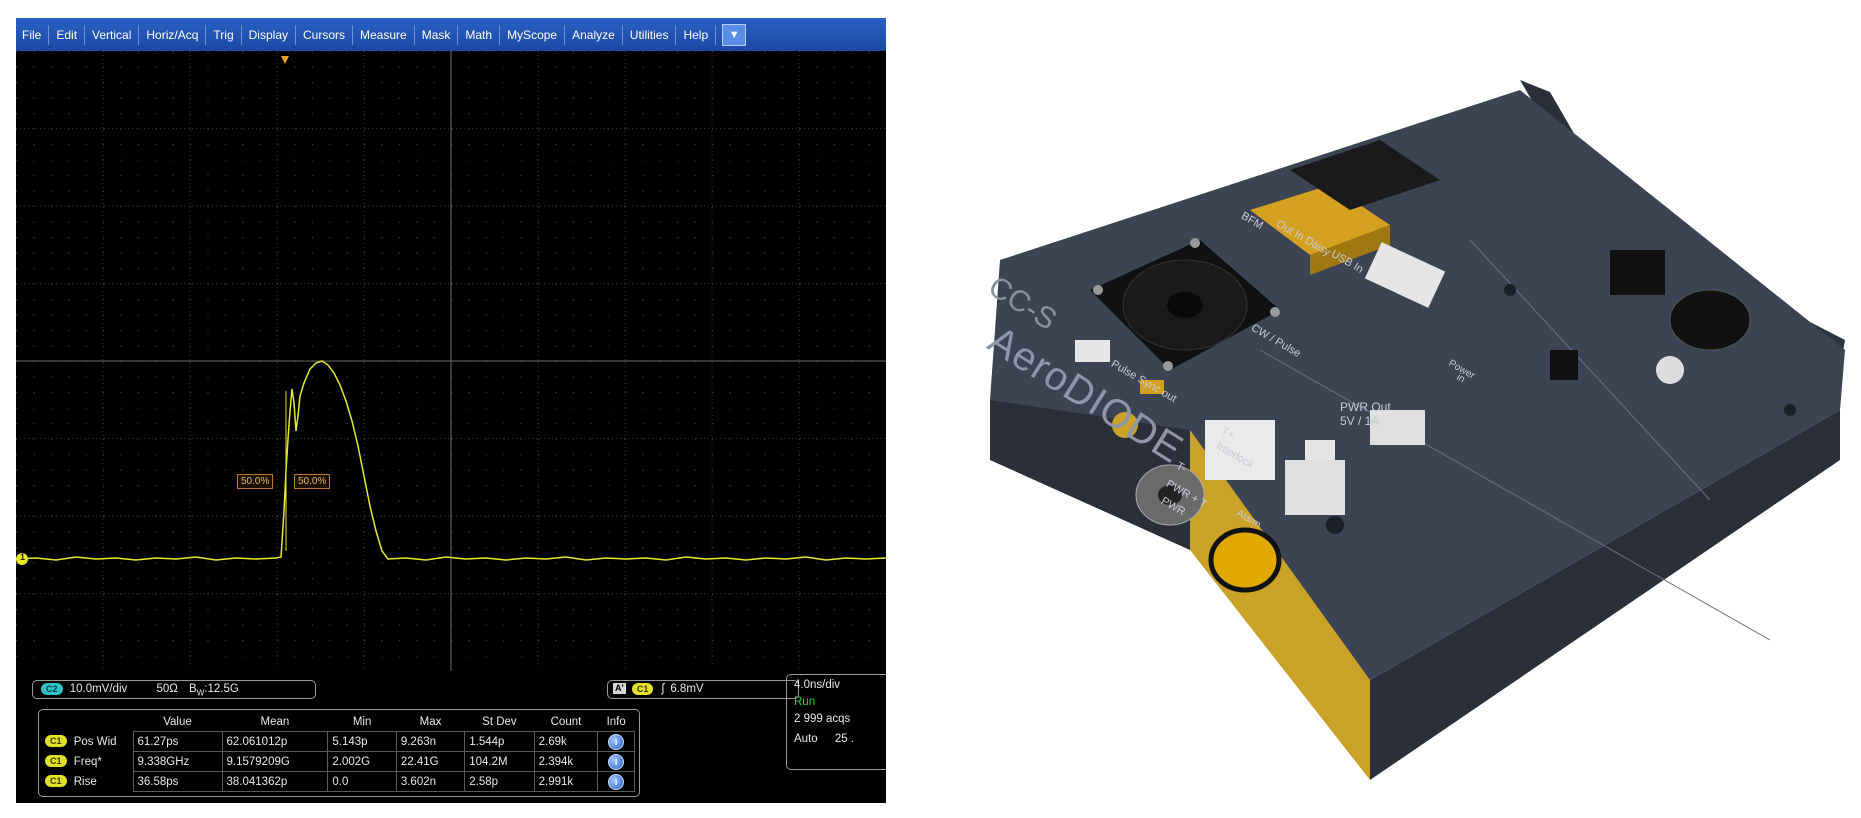  What do you see at coordinates (312, 481) in the screenshot?
I see `cursor-right-label: 50.0%` at bounding box center [312, 481].